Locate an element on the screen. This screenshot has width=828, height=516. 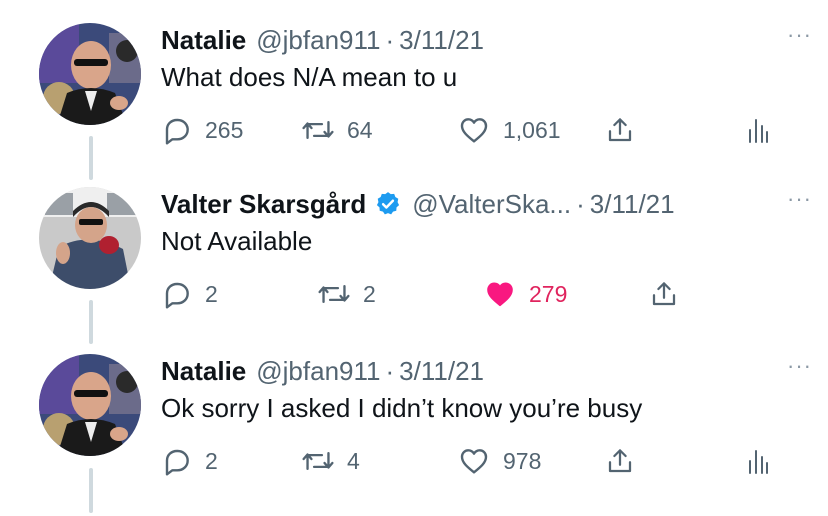
like-button: 1,061 is located at coordinates (509, 130).